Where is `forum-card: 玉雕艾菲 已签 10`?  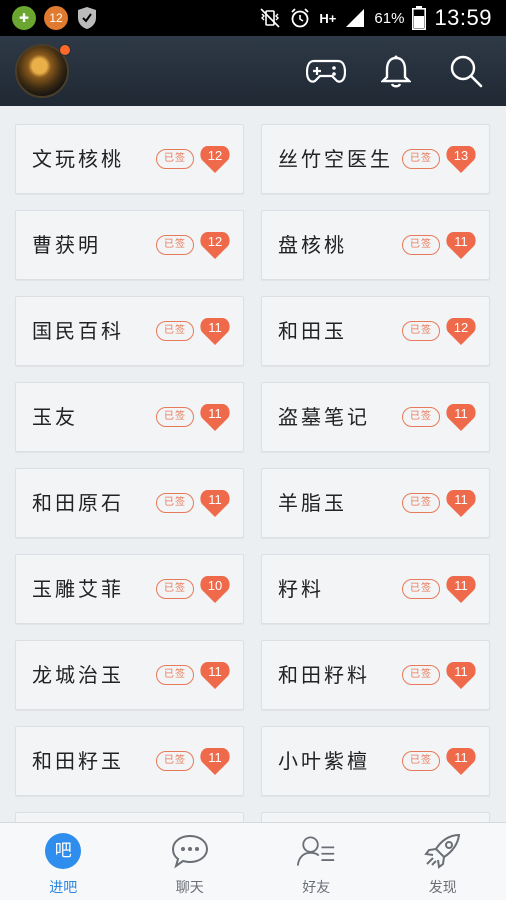
forum-card: 玉雕艾菲 已签 10 is located at coordinates (129, 589).